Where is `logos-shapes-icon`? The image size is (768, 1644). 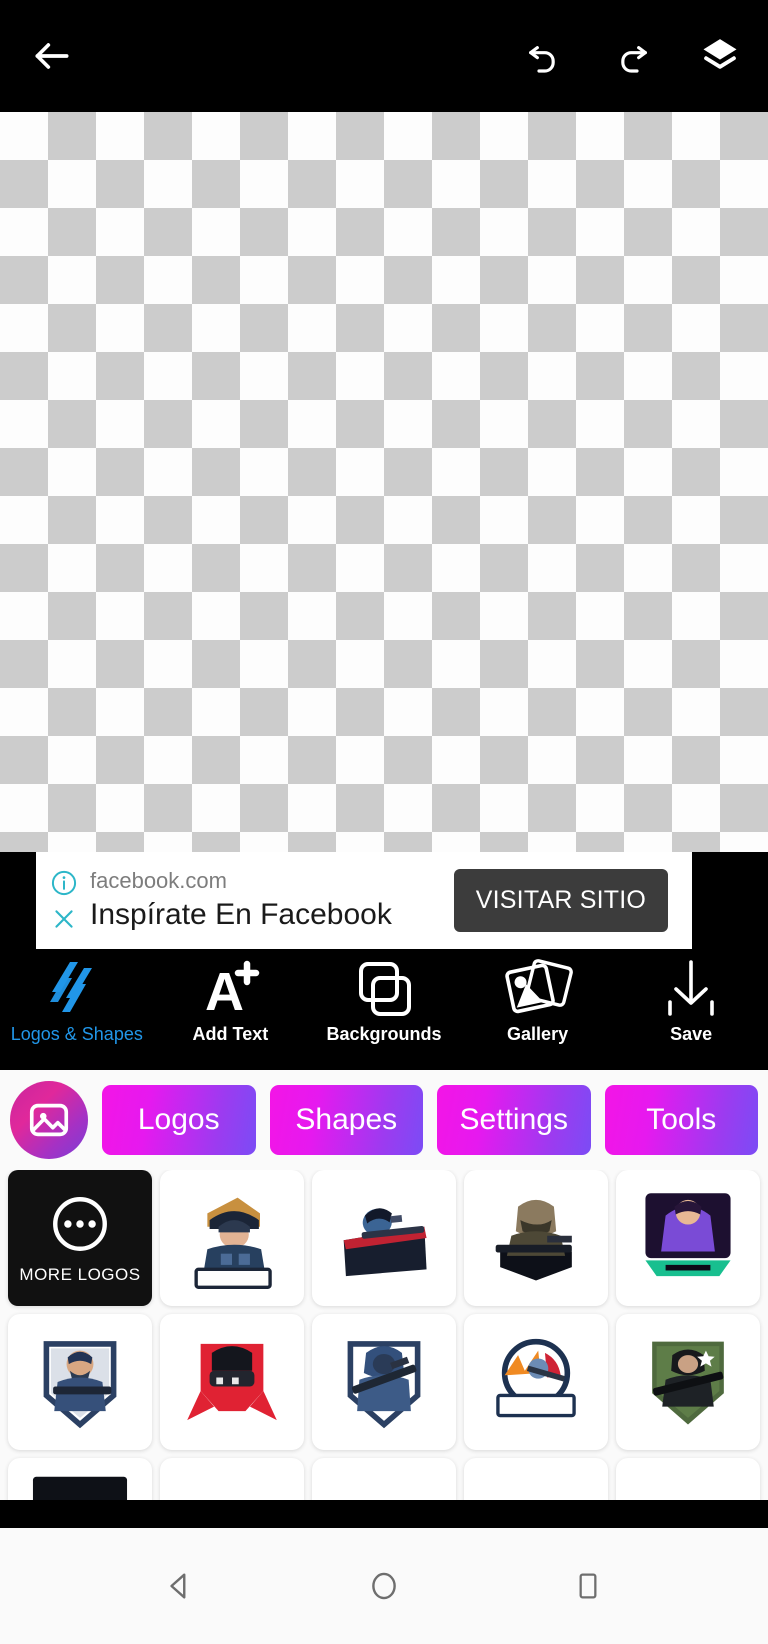
logos-shapes-icon is located at coordinates (77, 989).